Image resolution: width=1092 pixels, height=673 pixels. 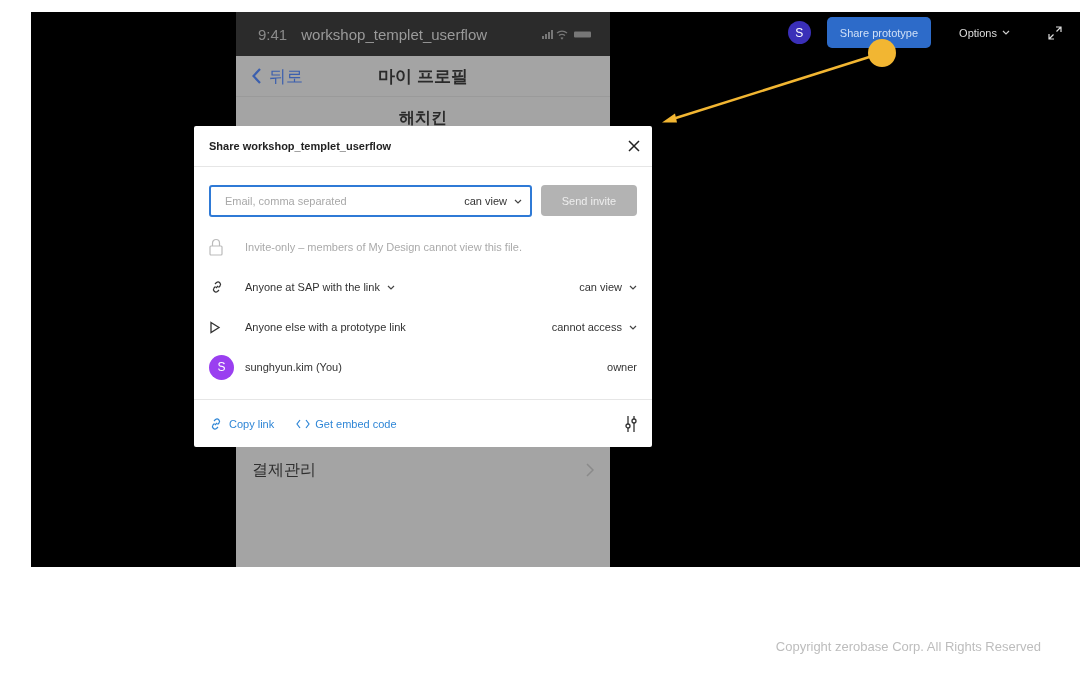 What do you see at coordinates (216, 247) in the screenshot?
I see `lock-icon` at bounding box center [216, 247].